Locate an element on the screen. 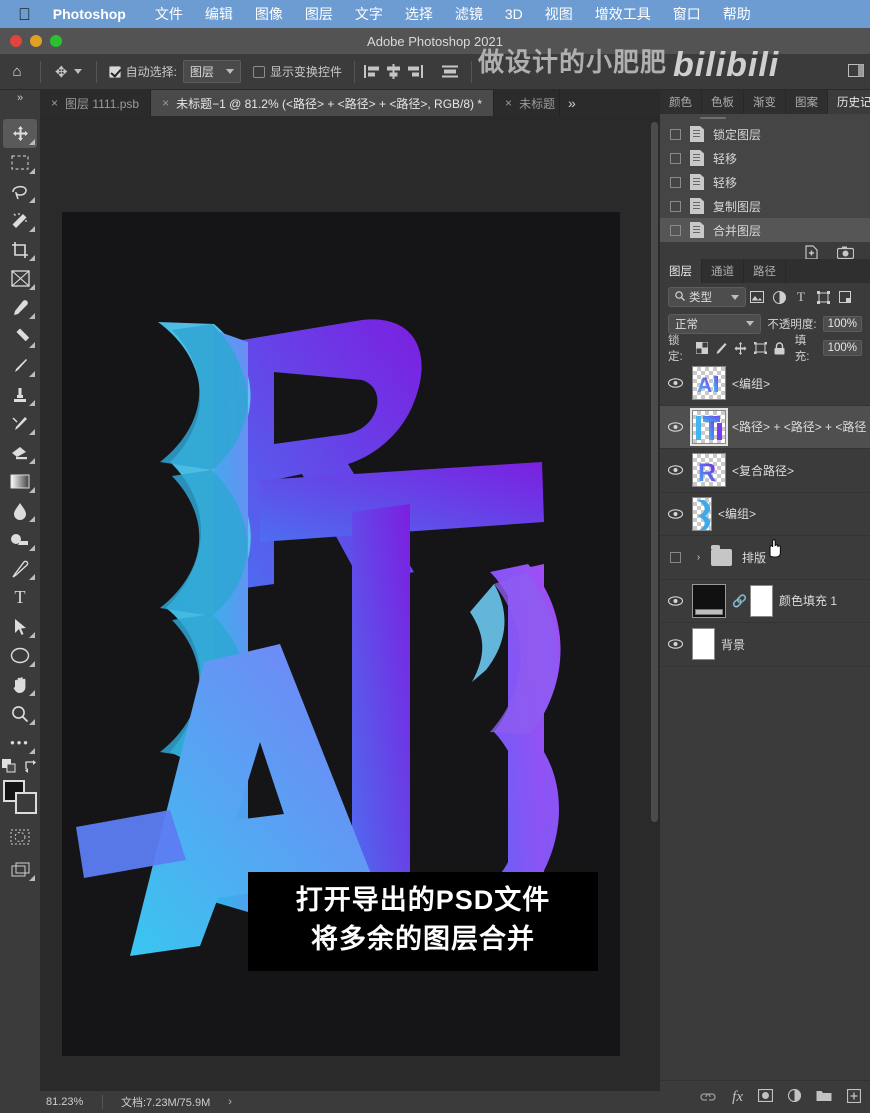 The image size is (870, 1113). history-item-2: 轻移 is located at coordinates (765, 182).